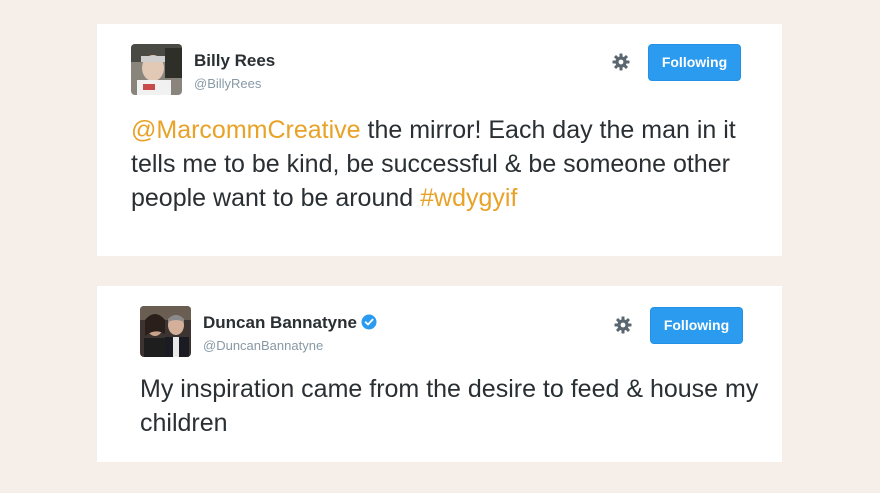 The width and height of the screenshot is (880, 493). Describe the element at coordinates (280, 322) in the screenshot. I see `user-display-name-text: Duncan Bannatyne` at that location.